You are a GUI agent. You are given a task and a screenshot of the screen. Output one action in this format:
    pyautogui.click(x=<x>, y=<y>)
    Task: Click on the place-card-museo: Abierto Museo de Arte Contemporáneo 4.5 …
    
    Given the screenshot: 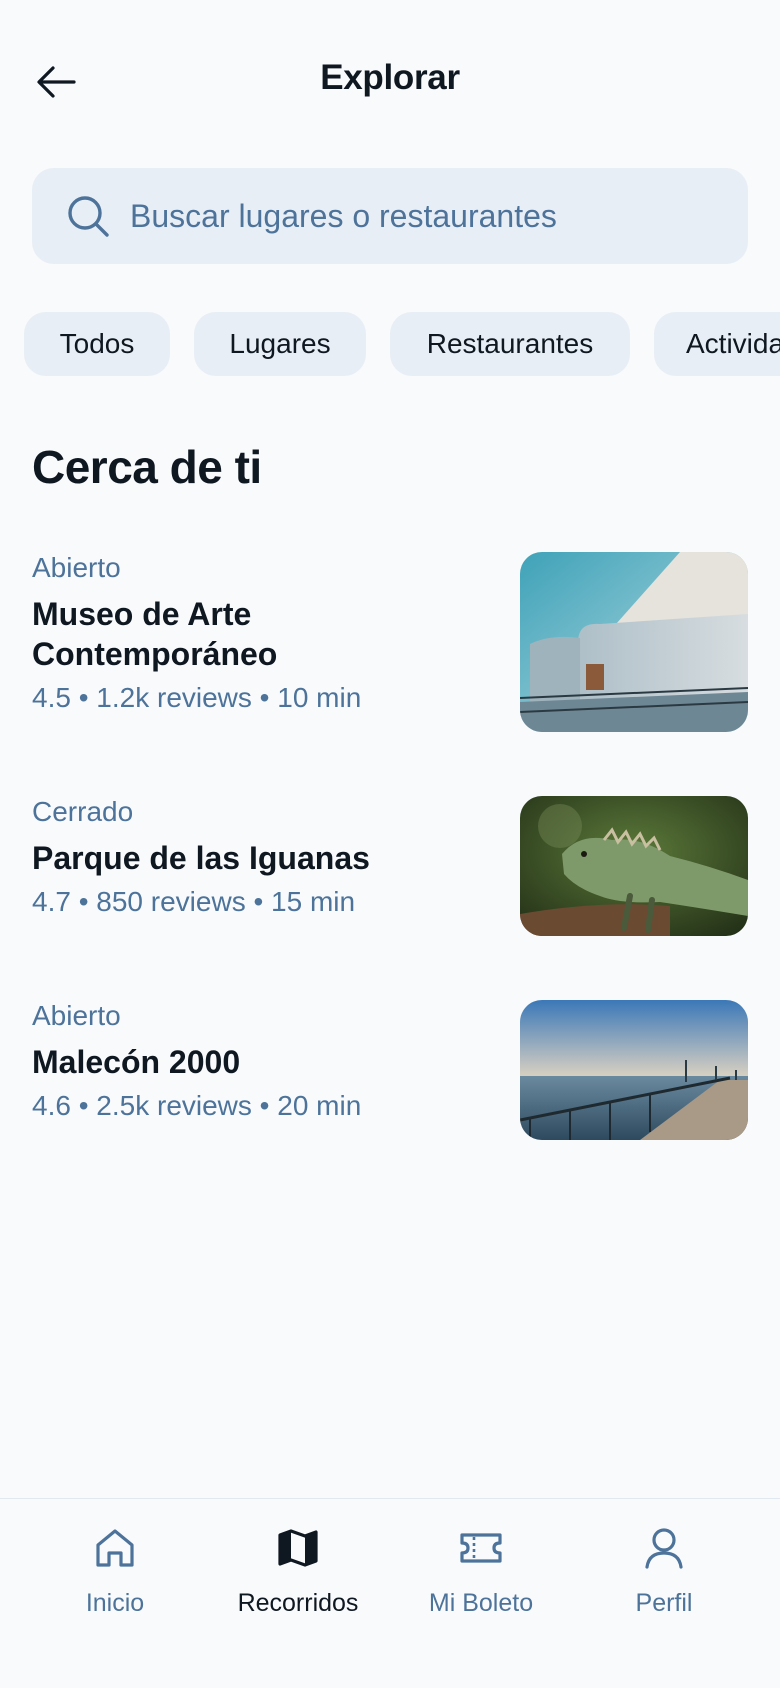 What is the action you would take?
    pyautogui.click(x=390, y=642)
    